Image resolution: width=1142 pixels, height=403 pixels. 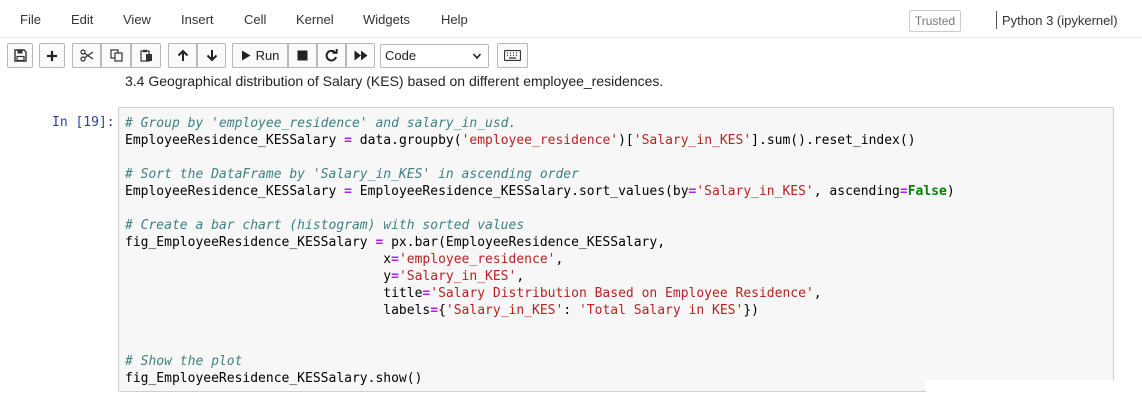 I want to click on code-token: y, so click(x=258, y=276).